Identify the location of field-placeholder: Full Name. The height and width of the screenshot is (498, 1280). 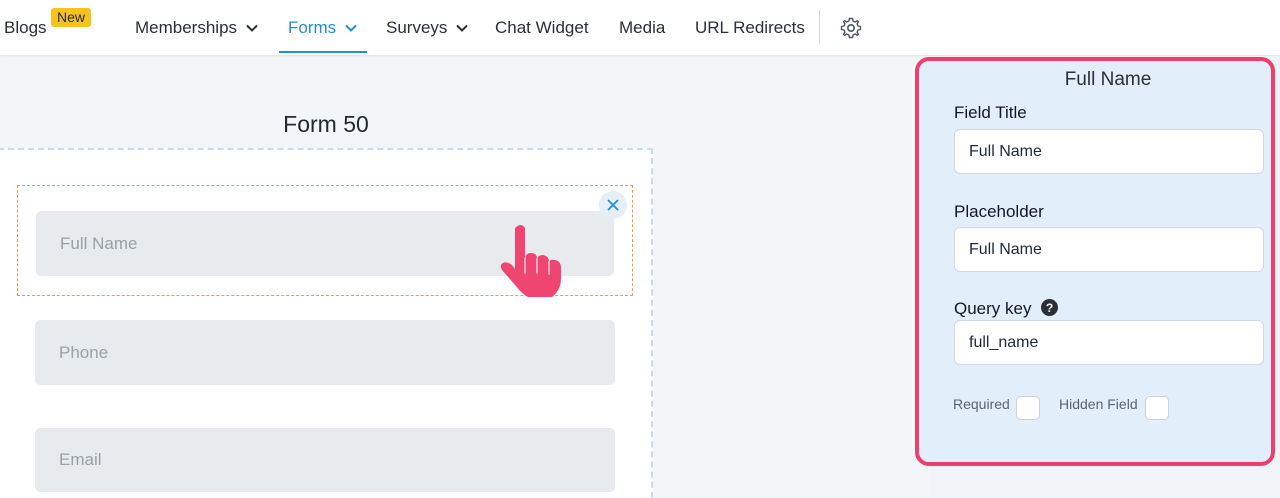
(99, 243).